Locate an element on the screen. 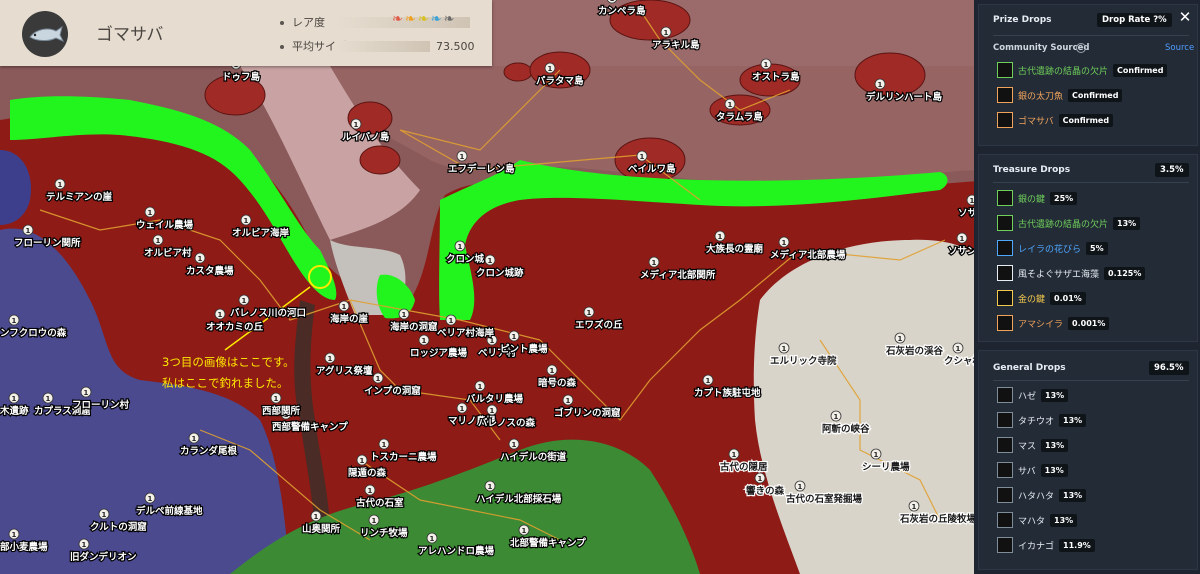 This screenshot has width=1200, height=574. drop-item: サバ 13% is located at coordinates (1032, 470).